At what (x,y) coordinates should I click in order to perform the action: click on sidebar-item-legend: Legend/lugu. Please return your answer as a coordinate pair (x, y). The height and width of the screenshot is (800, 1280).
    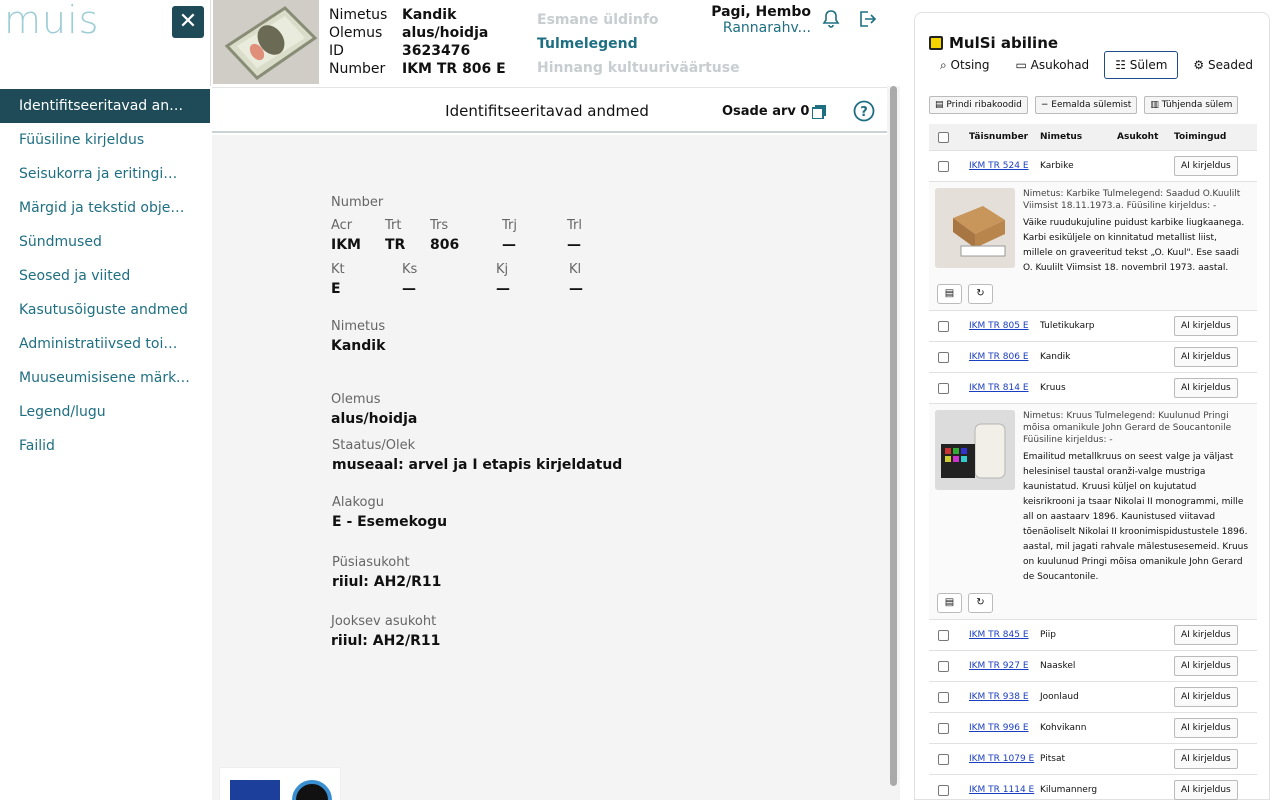
    Looking at the image, I should click on (105, 412).